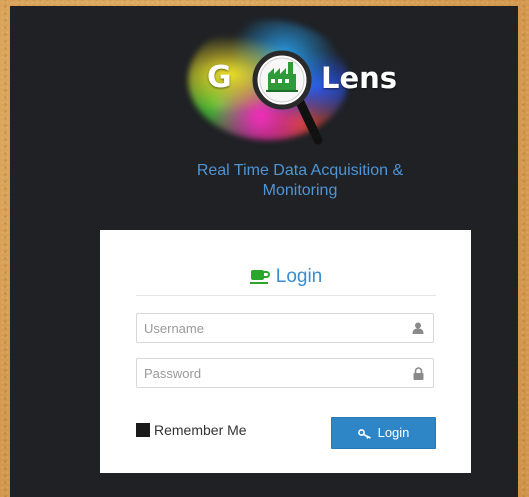 This screenshot has height=497, width=529. I want to click on remember-me: Remember Me, so click(191, 431).